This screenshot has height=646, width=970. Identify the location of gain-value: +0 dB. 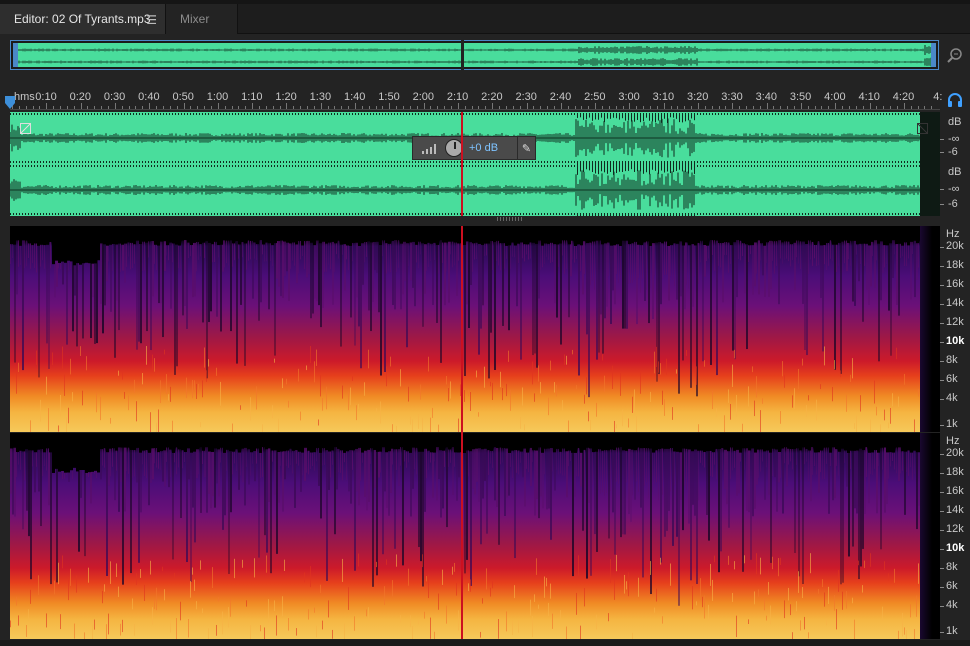
(483, 148).